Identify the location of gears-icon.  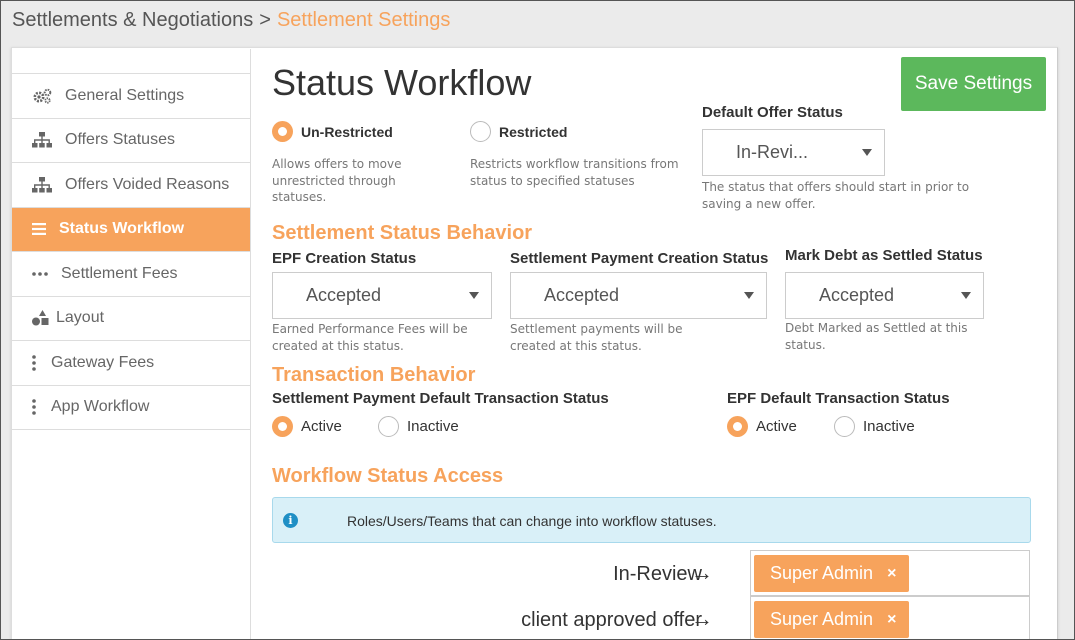
(43, 96).